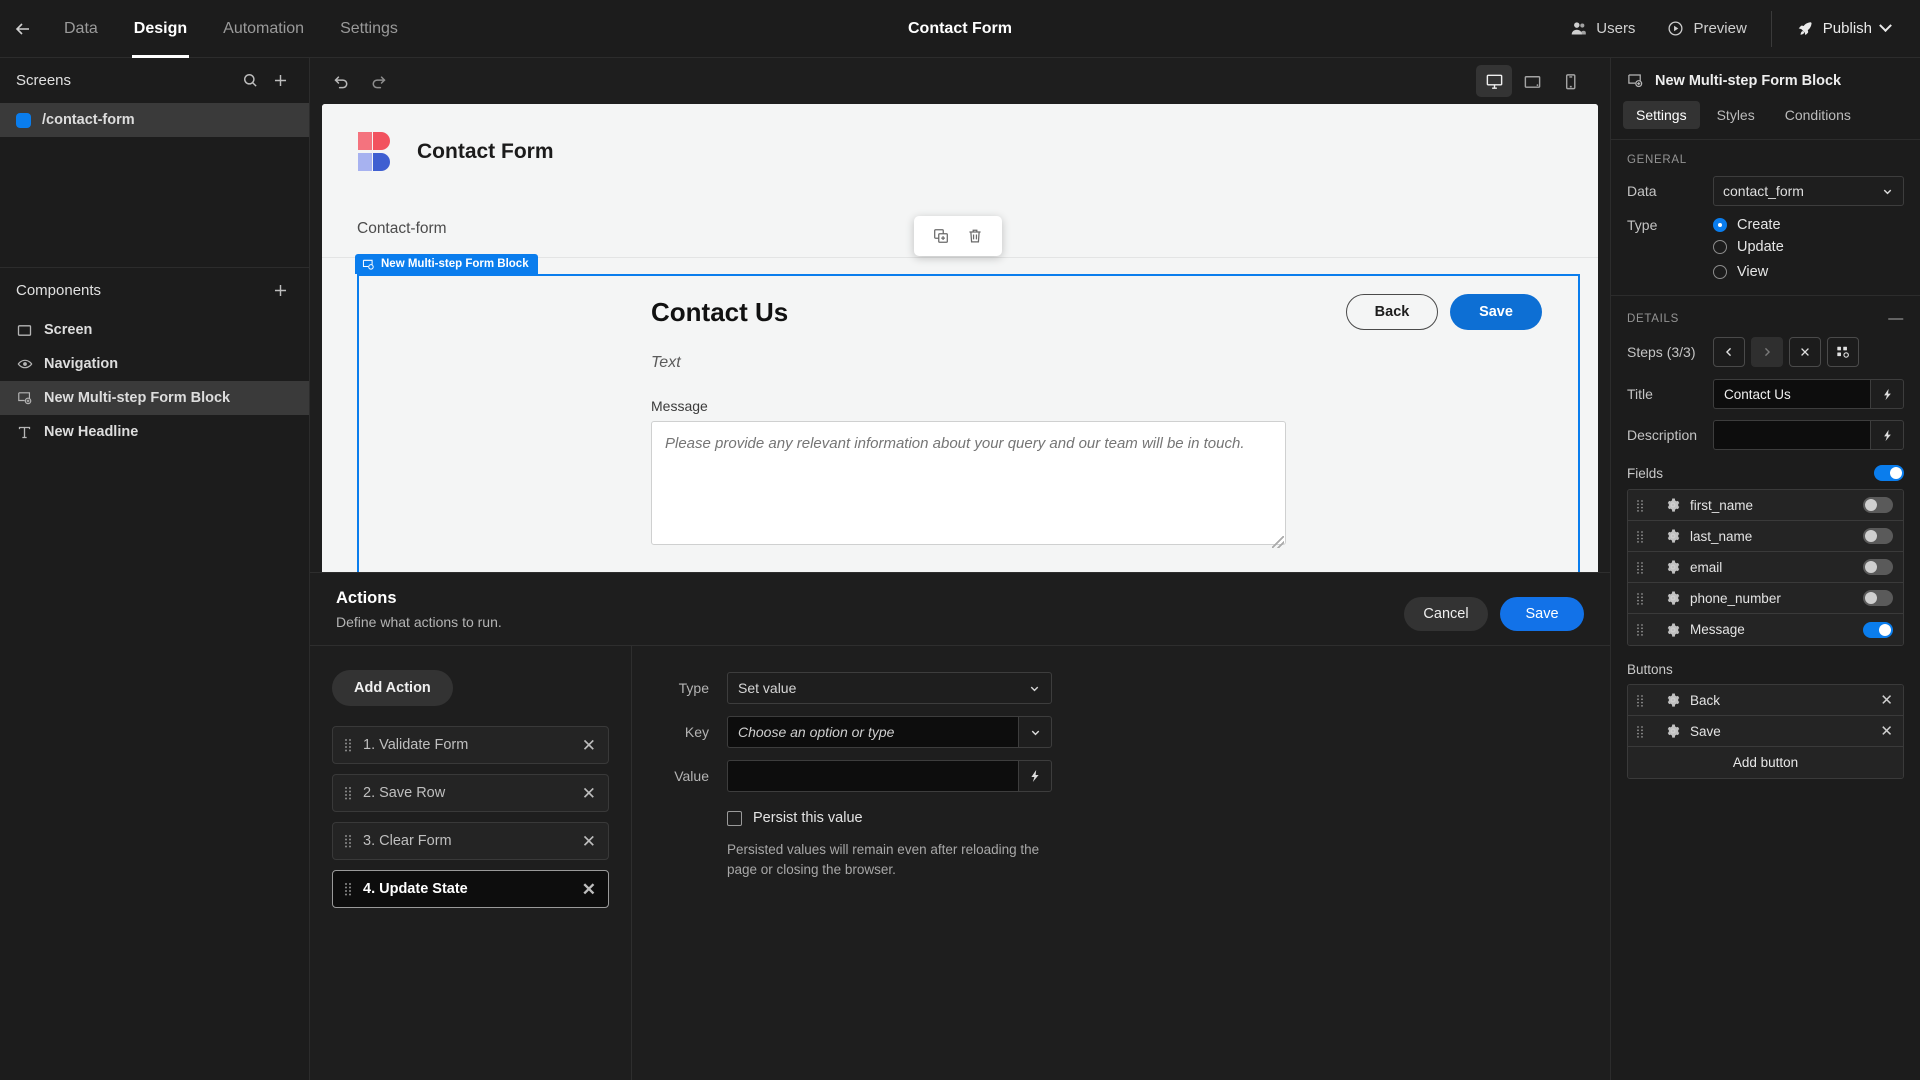 The height and width of the screenshot is (1080, 1920). I want to click on persist-checkbox-row: Persist this value, so click(1168, 818).